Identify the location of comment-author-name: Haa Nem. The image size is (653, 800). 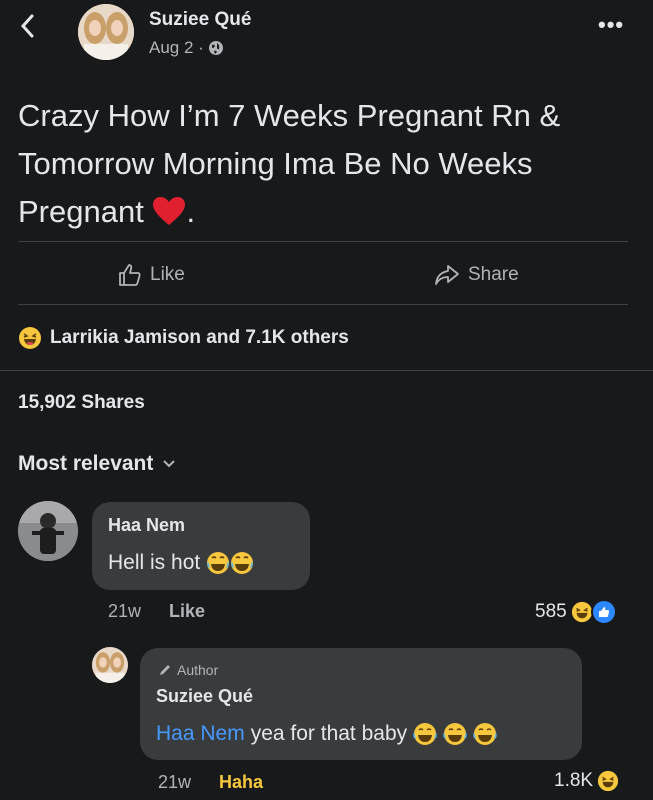
(146, 525).